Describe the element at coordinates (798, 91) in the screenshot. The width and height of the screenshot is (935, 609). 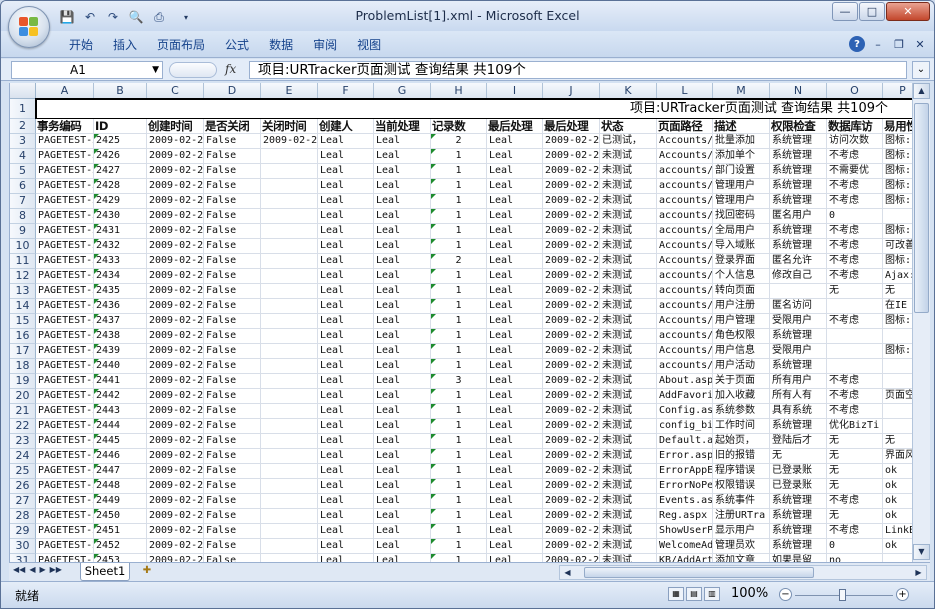
I see `column-header-n: N` at that location.